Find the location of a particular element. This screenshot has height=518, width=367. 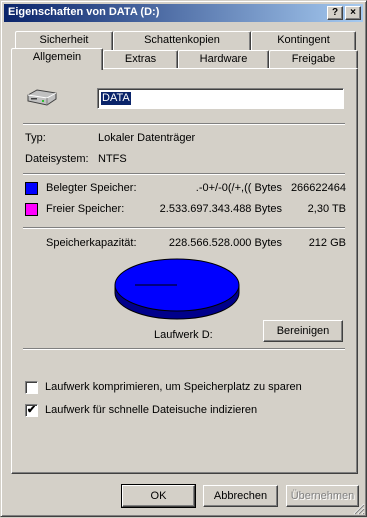

used-space-label: Belegter Speicher: is located at coordinates (91, 188).